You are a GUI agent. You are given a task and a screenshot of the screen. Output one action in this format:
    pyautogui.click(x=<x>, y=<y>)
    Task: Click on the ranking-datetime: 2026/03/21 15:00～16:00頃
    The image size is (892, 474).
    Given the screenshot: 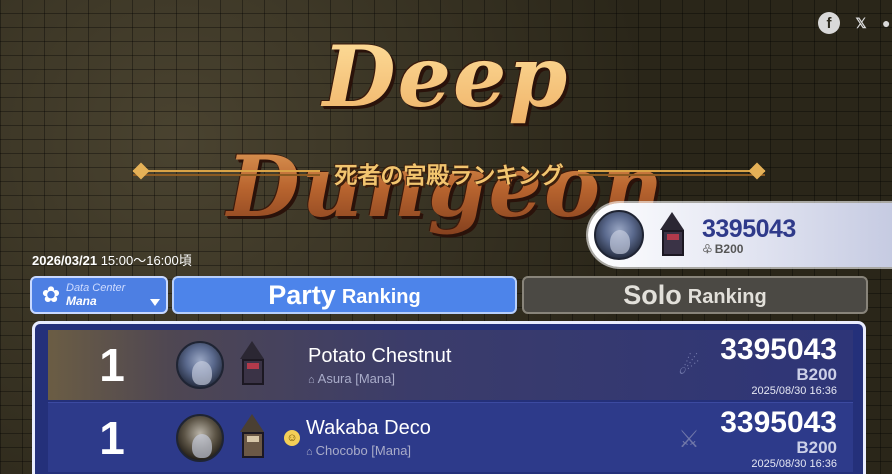 What is the action you would take?
    pyautogui.click(x=112, y=259)
    